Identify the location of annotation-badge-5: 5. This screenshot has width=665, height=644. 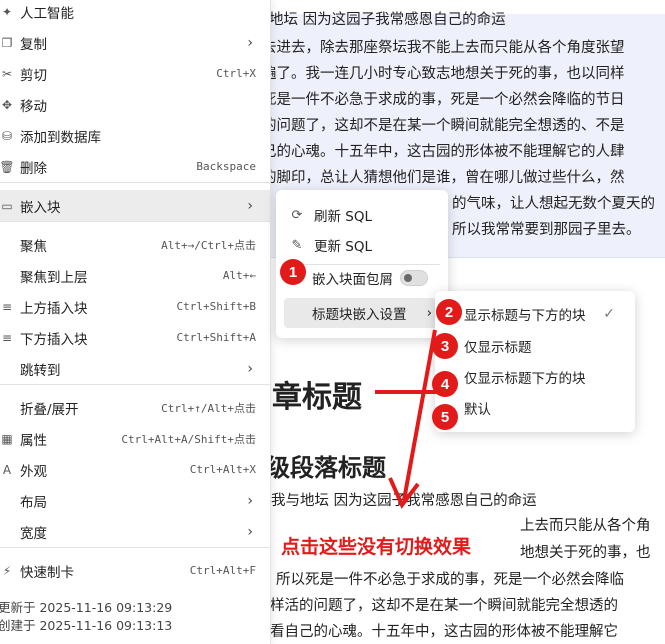
(445, 417).